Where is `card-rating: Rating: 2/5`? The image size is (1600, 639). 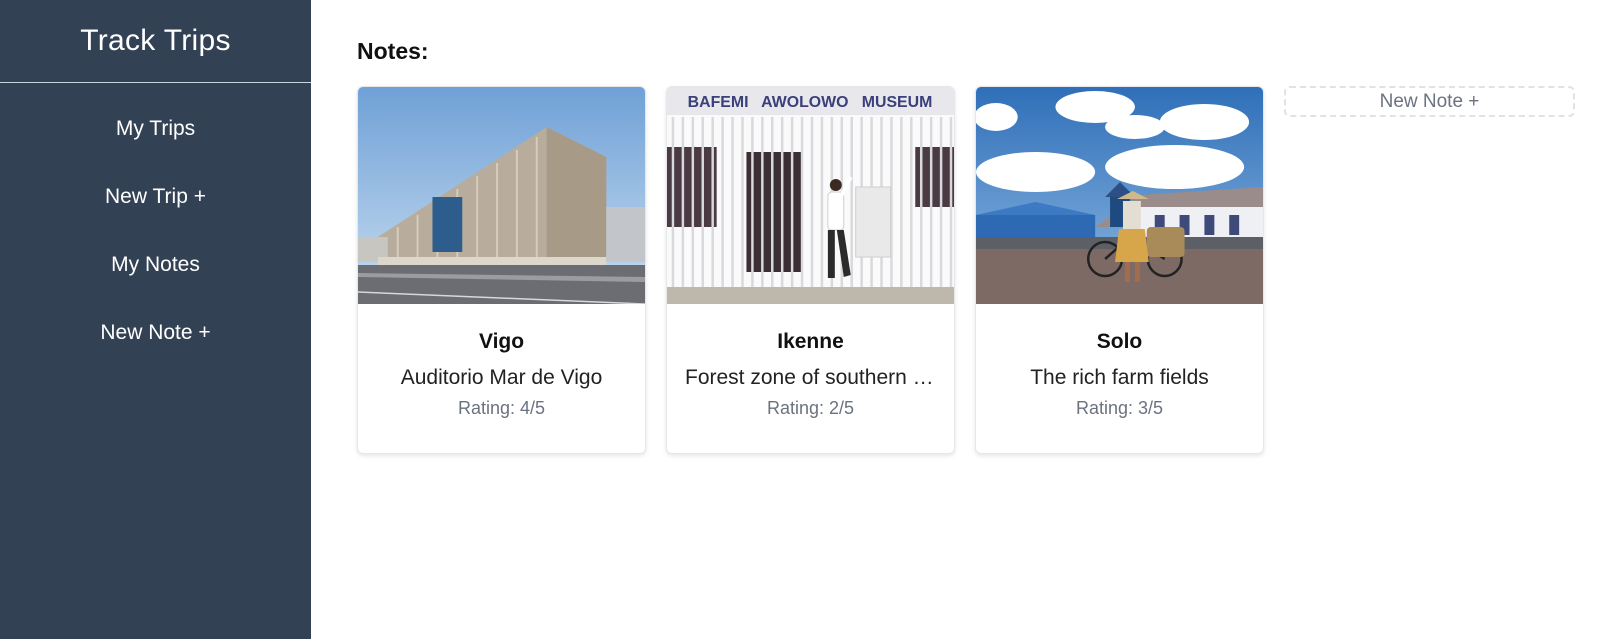 card-rating: Rating: 2/5 is located at coordinates (810, 408).